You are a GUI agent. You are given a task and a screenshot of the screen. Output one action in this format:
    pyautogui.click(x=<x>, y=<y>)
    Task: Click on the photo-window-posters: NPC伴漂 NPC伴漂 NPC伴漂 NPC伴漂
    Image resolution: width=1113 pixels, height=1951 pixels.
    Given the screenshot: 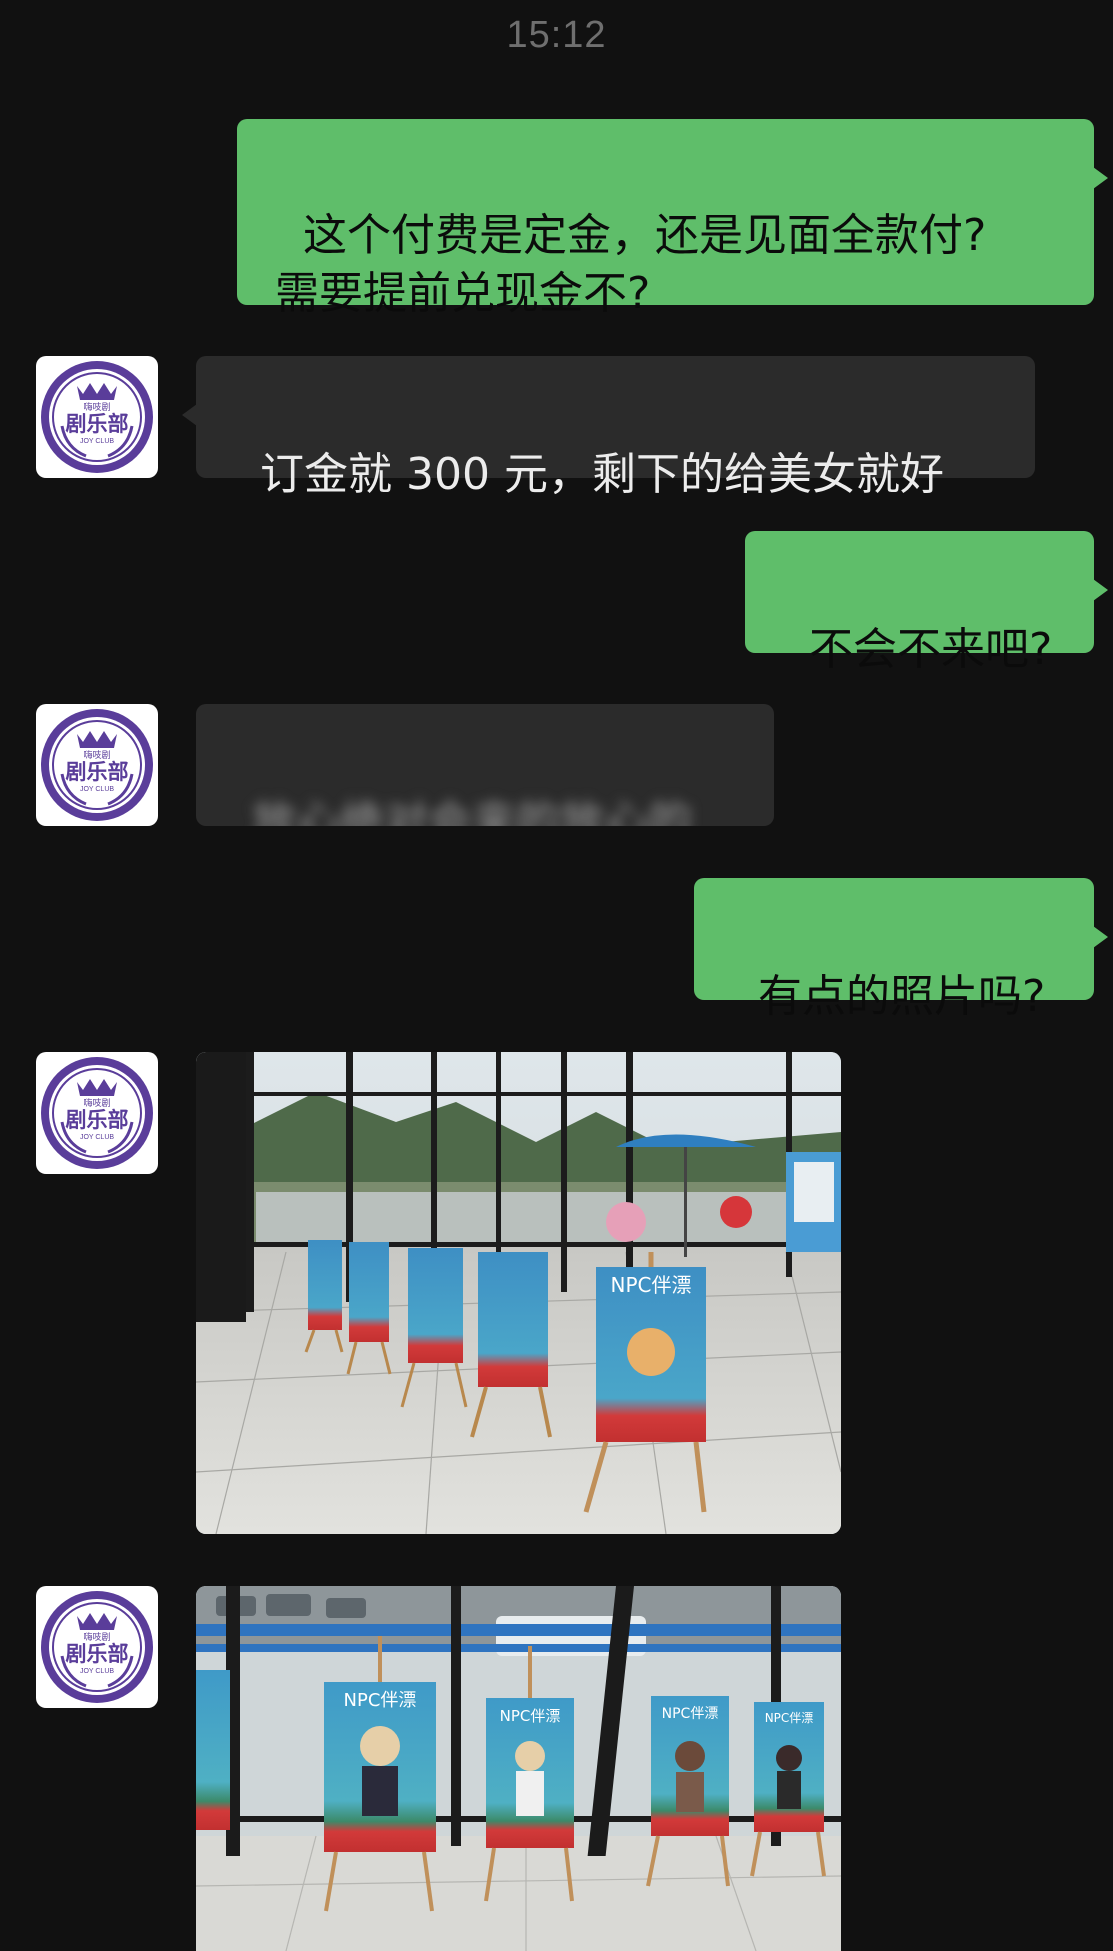 What is the action you would take?
    pyautogui.click(x=518, y=1768)
    